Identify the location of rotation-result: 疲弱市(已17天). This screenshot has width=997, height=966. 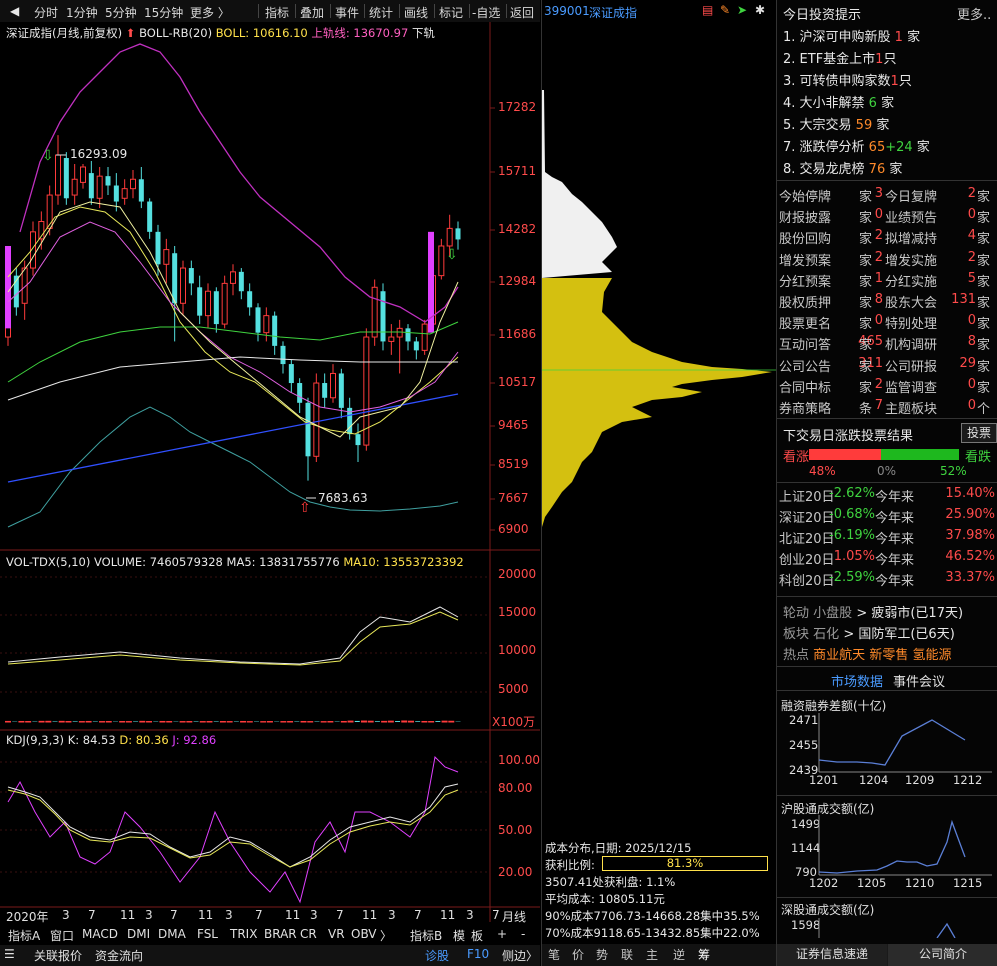
(917, 613).